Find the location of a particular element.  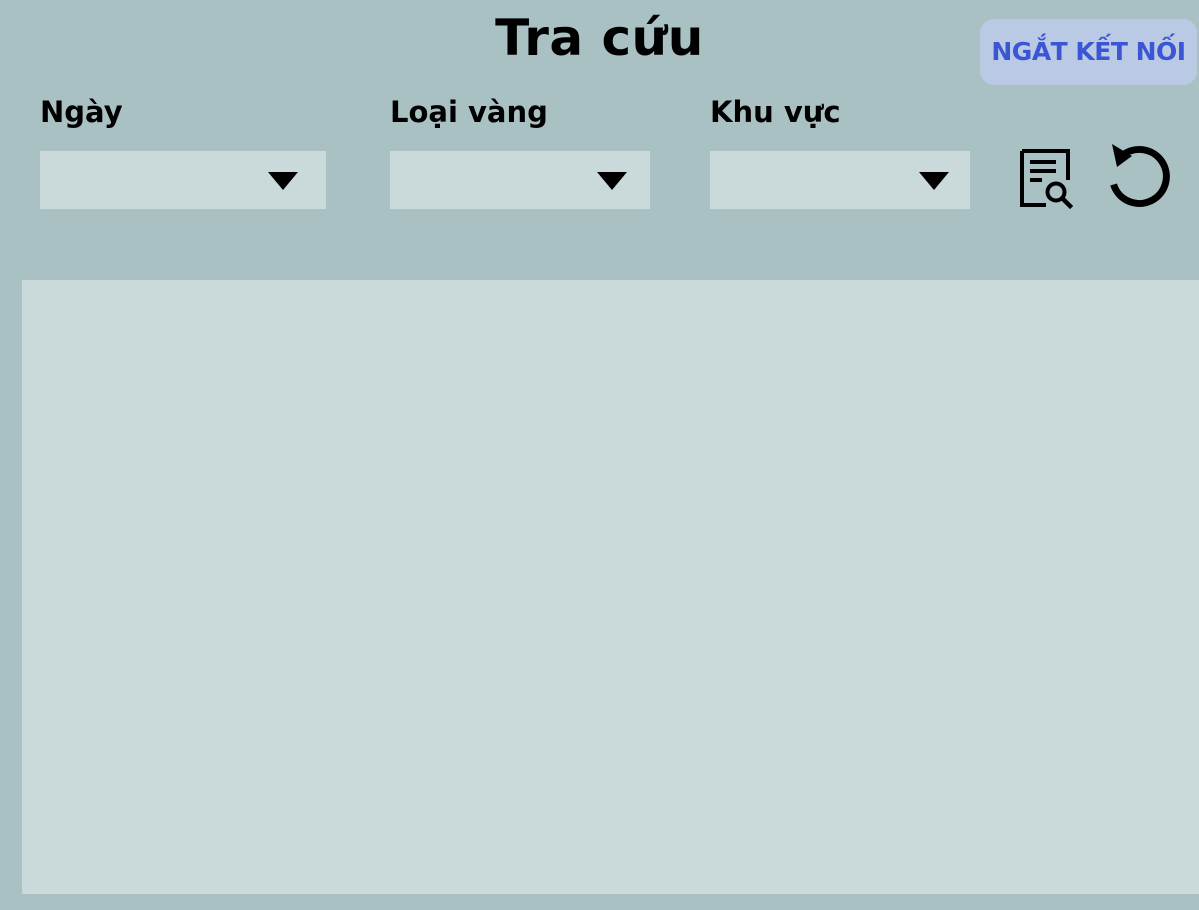

reset-button is located at coordinates (1139, 176).